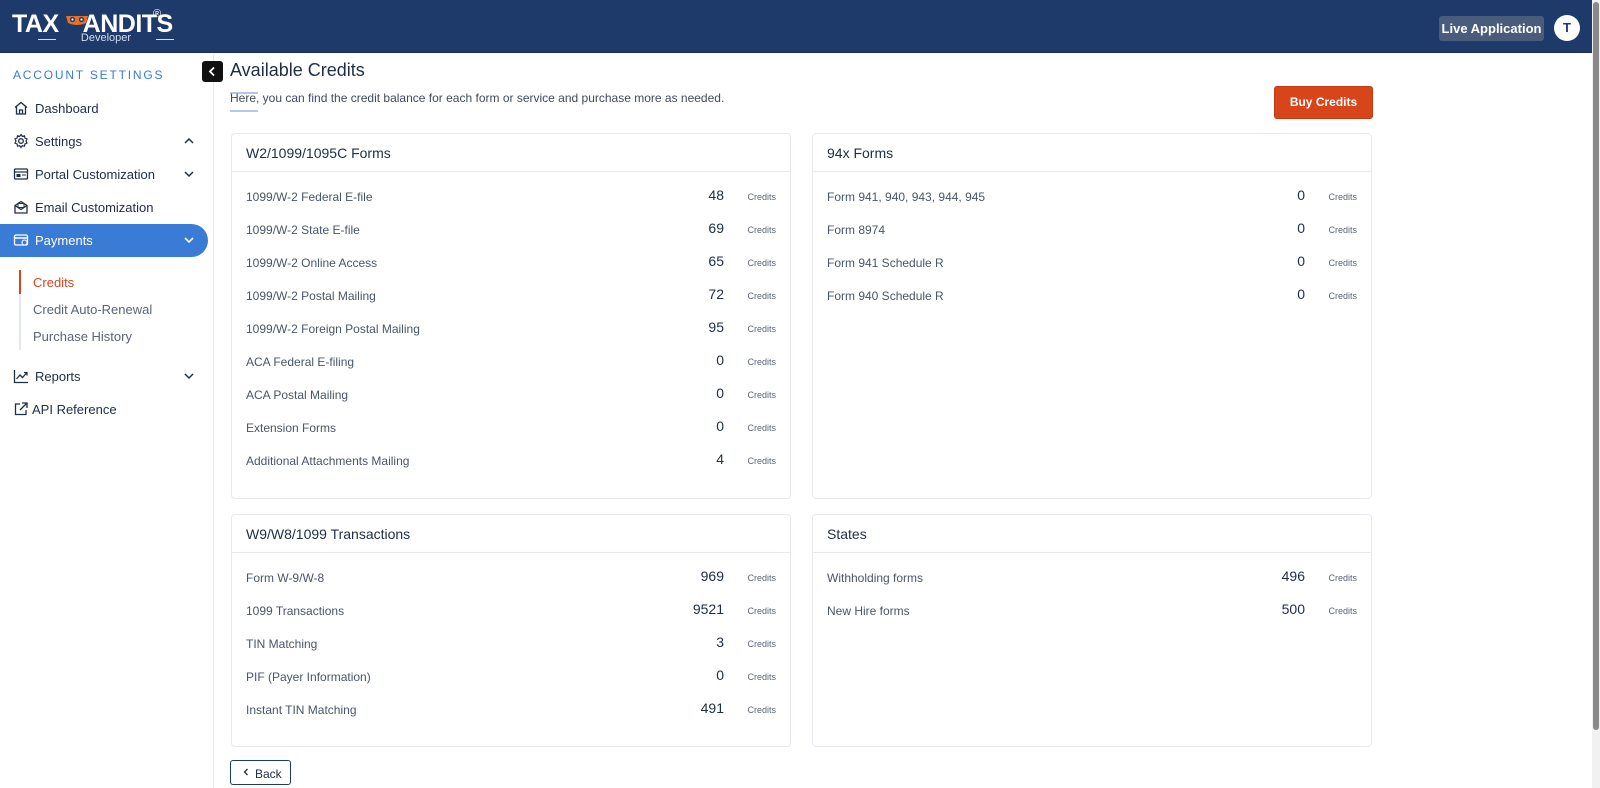 The width and height of the screenshot is (1600, 788). What do you see at coordinates (1293, 576) in the screenshot?
I see `credit-value: 496` at bounding box center [1293, 576].